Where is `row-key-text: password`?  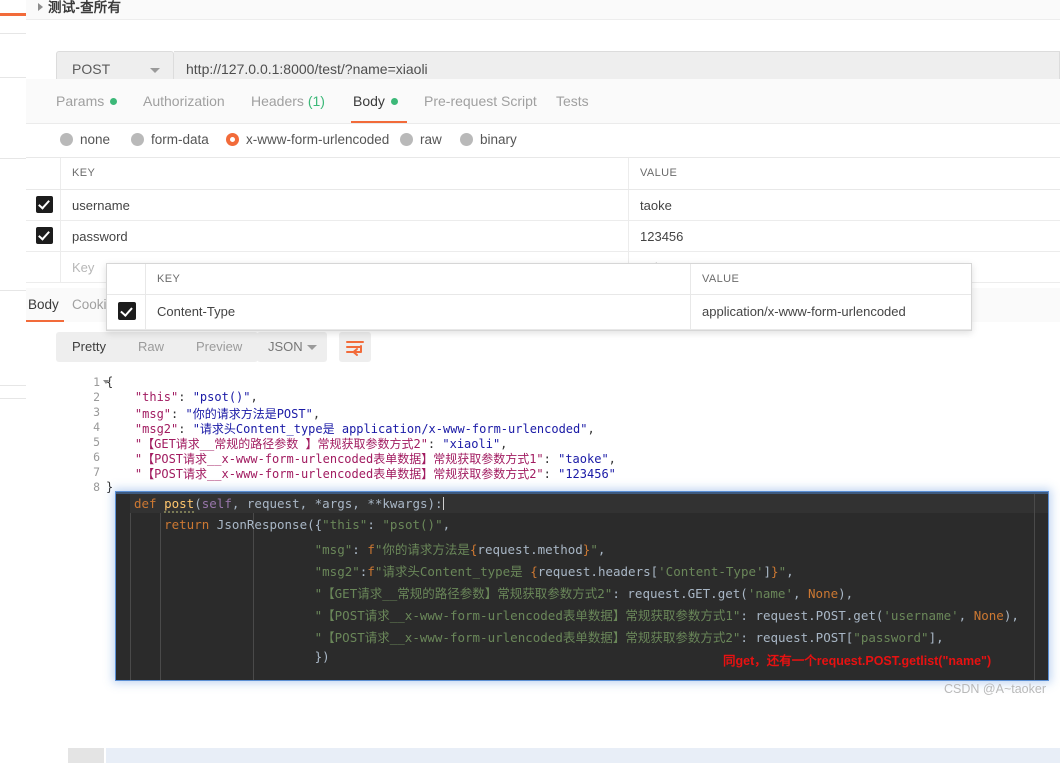 row-key-text: password is located at coordinates (100, 236).